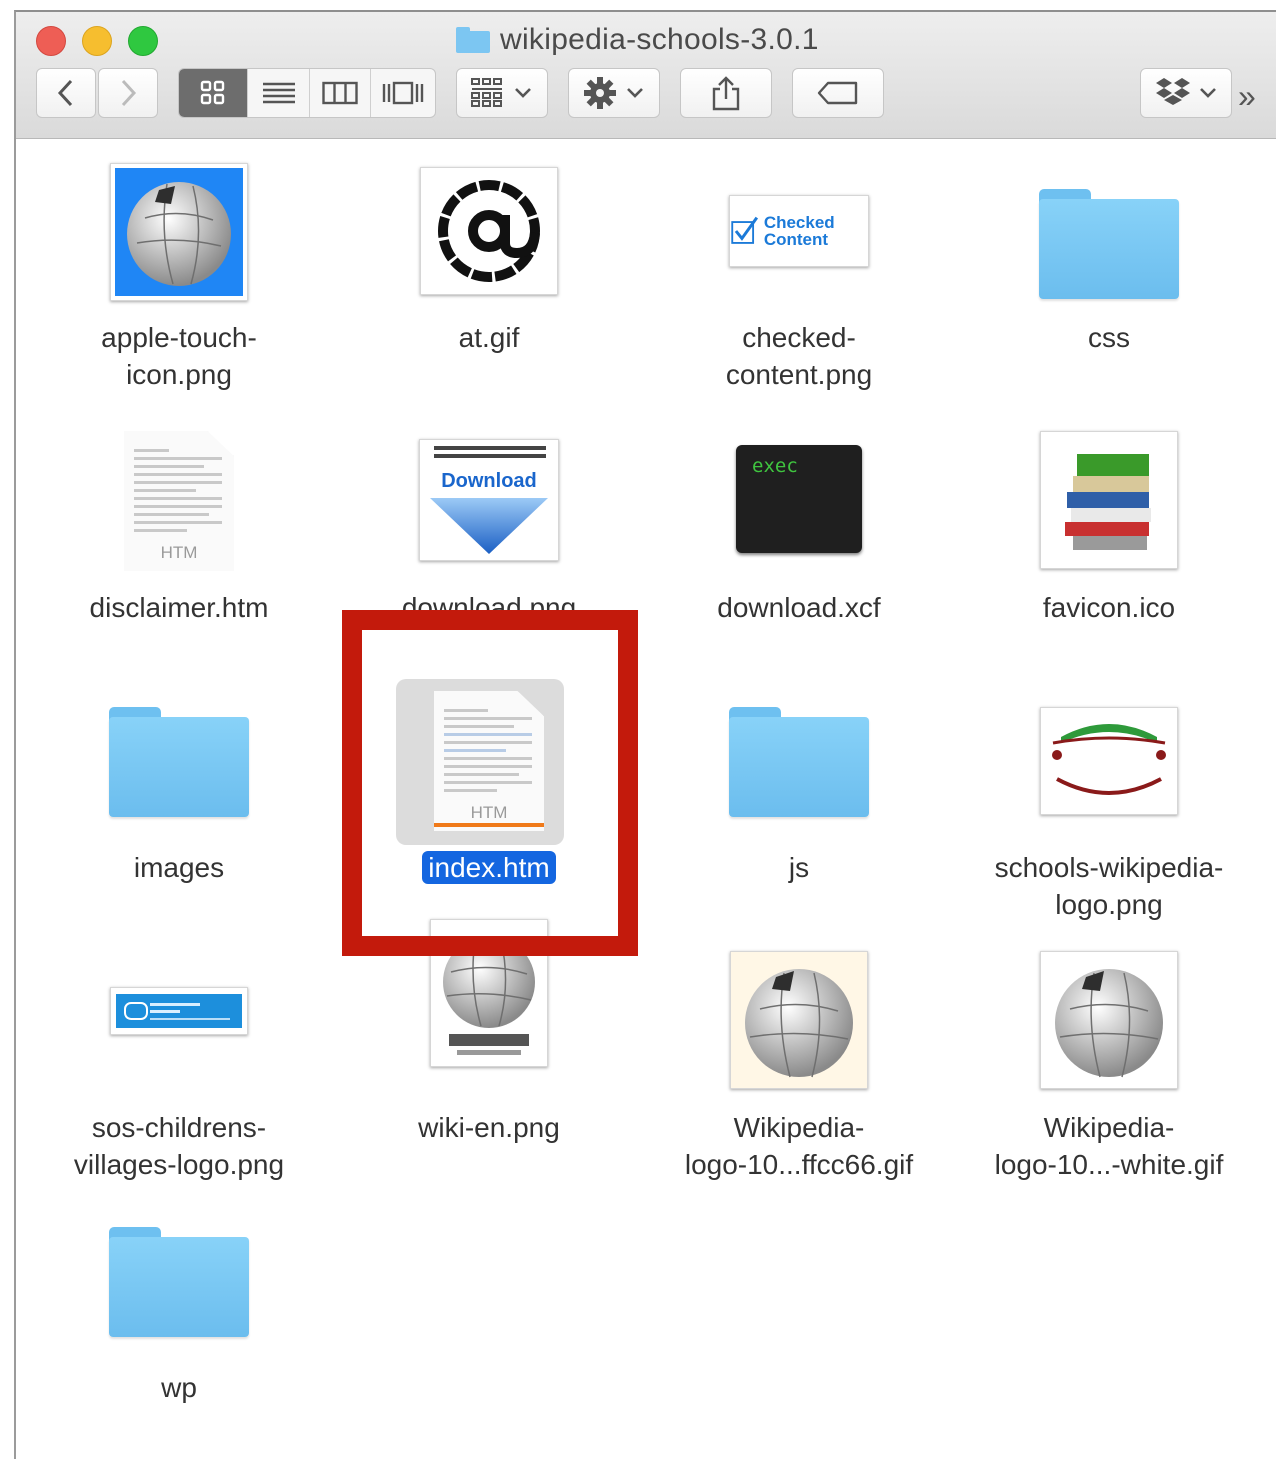  I want to click on window-title: wikipedia-schools-3.0.1, so click(637, 40).